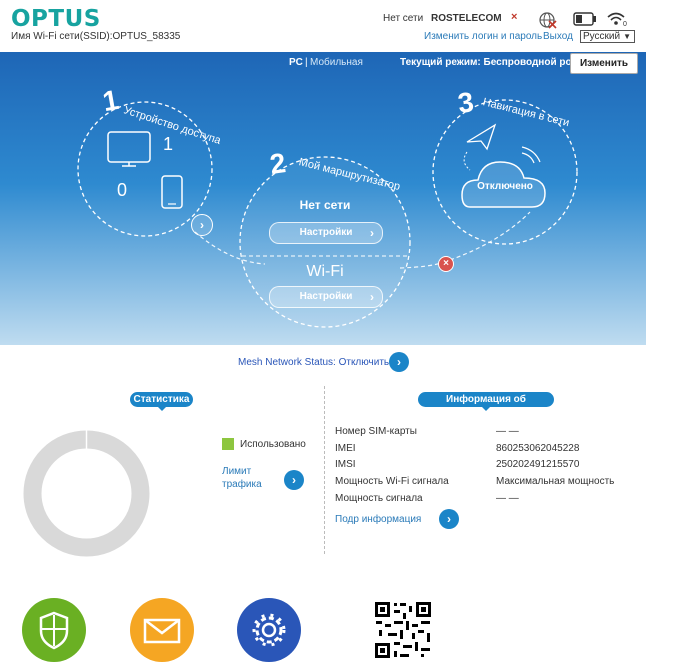  Describe the element at coordinates (617, 20) in the screenshot. I see `wifi-icon: 0` at that location.